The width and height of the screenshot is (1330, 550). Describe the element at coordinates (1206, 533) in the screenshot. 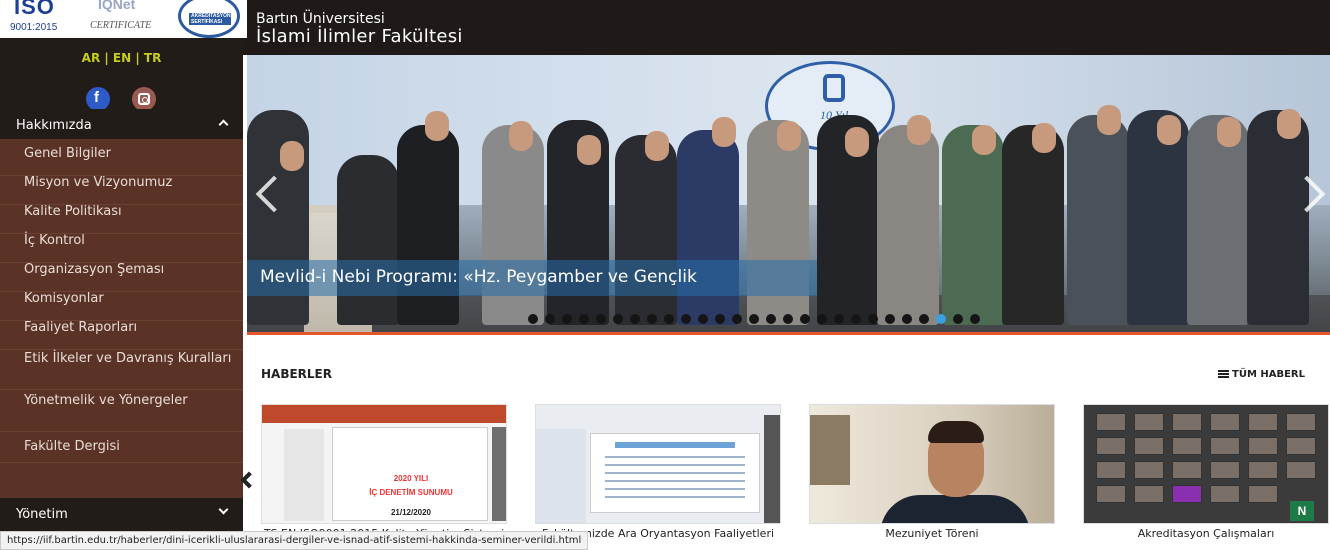

I see `news-card-caption: Akreditasyon Çalışmaları` at that location.